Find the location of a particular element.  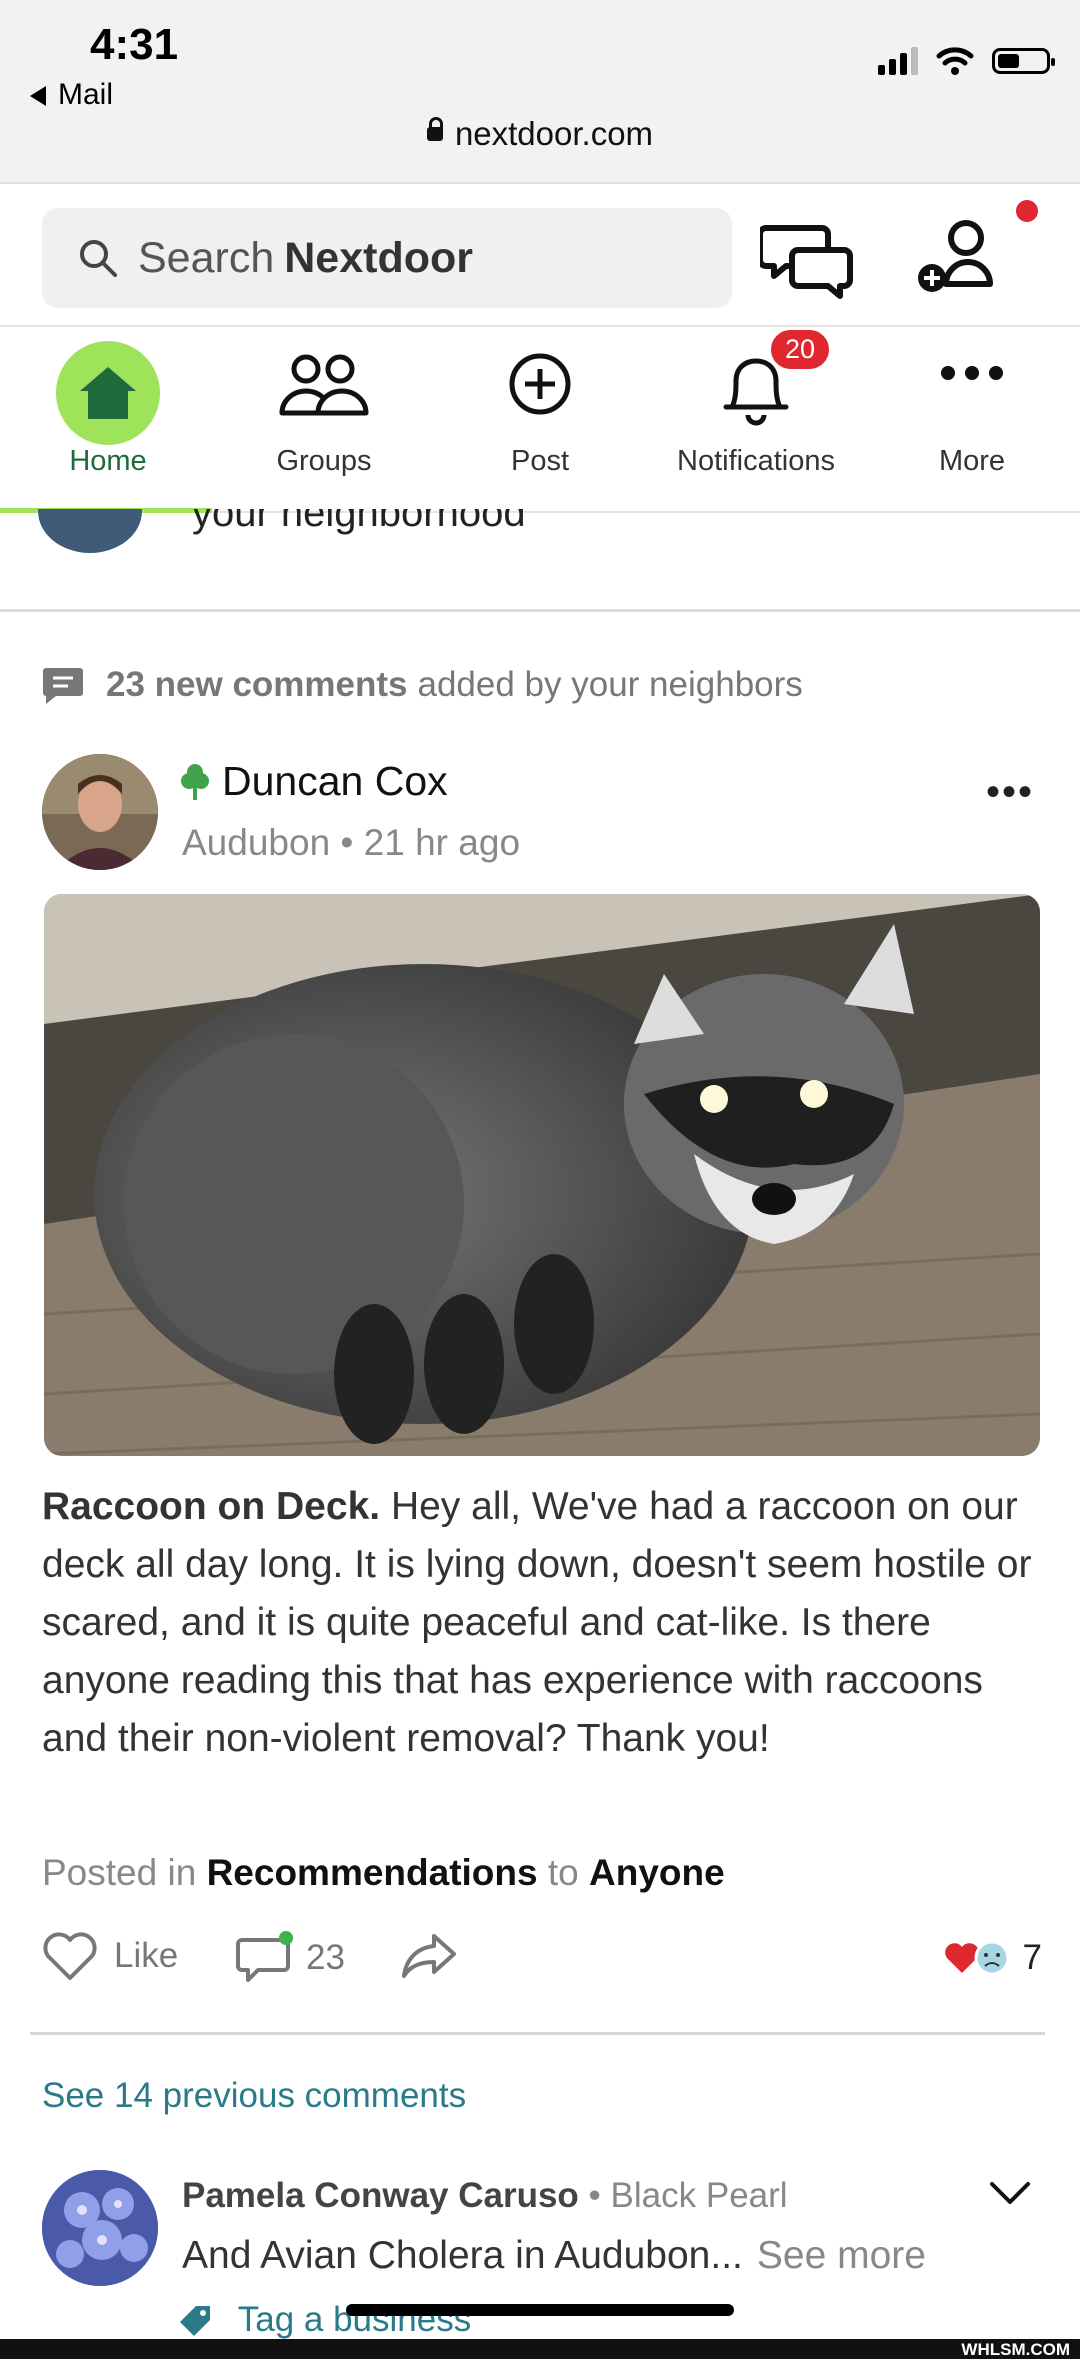

comment-bubble-icon is located at coordinates (264, 1956).